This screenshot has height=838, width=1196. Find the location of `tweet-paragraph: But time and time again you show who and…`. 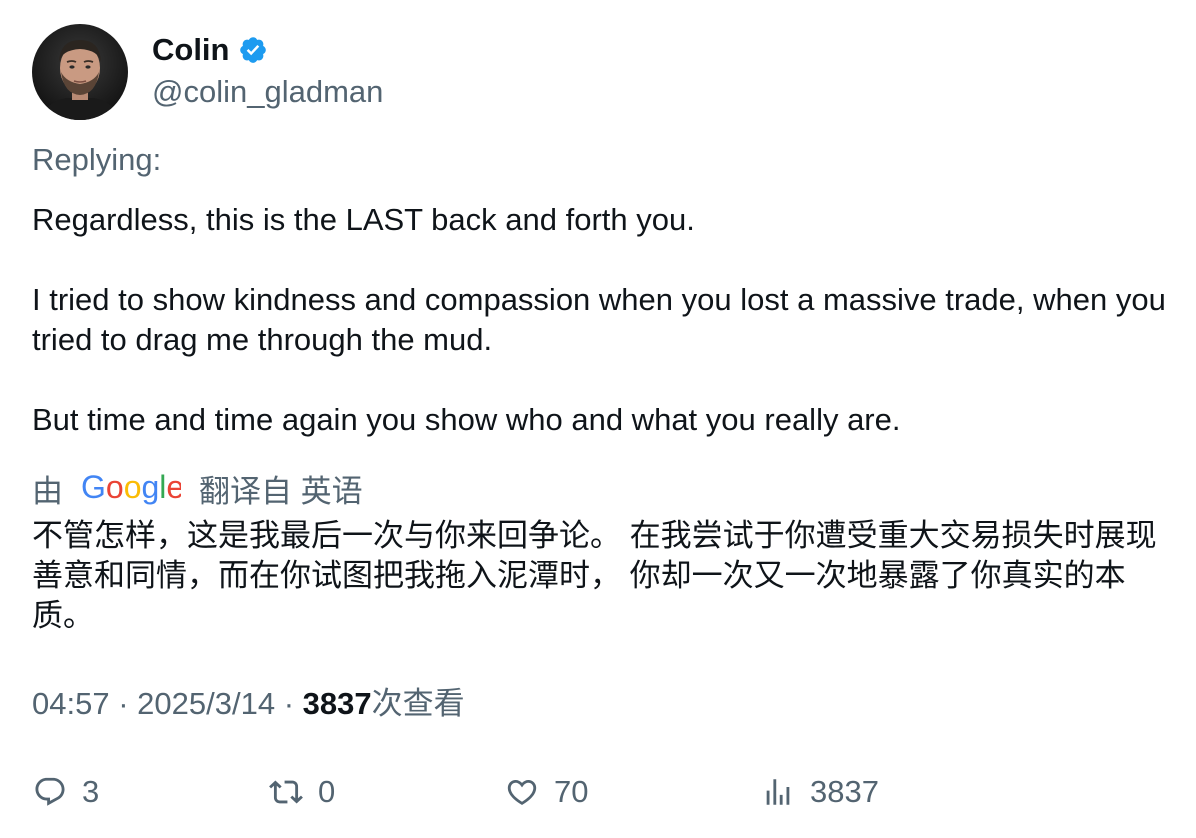

tweet-paragraph: But time and time again you show who and… is located at coordinates (466, 419).